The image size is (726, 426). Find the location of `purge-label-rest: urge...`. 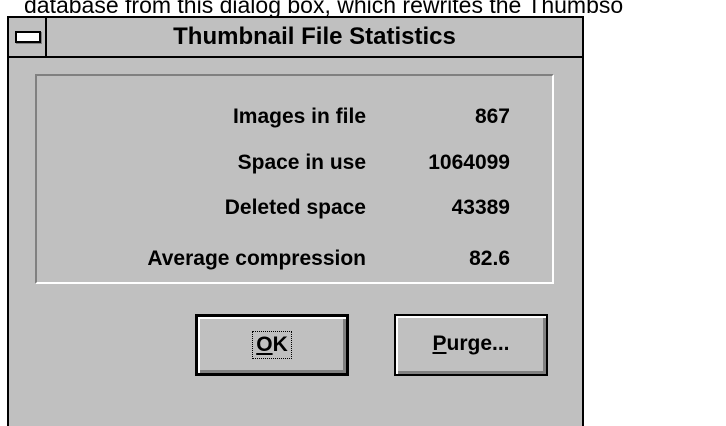

purge-label-rest: urge... is located at coordinates (478, 343).